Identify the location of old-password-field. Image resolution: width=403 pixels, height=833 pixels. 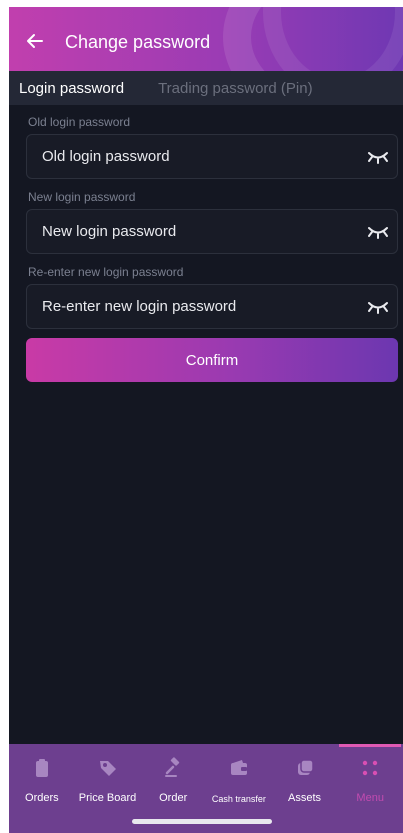
(212, 156).